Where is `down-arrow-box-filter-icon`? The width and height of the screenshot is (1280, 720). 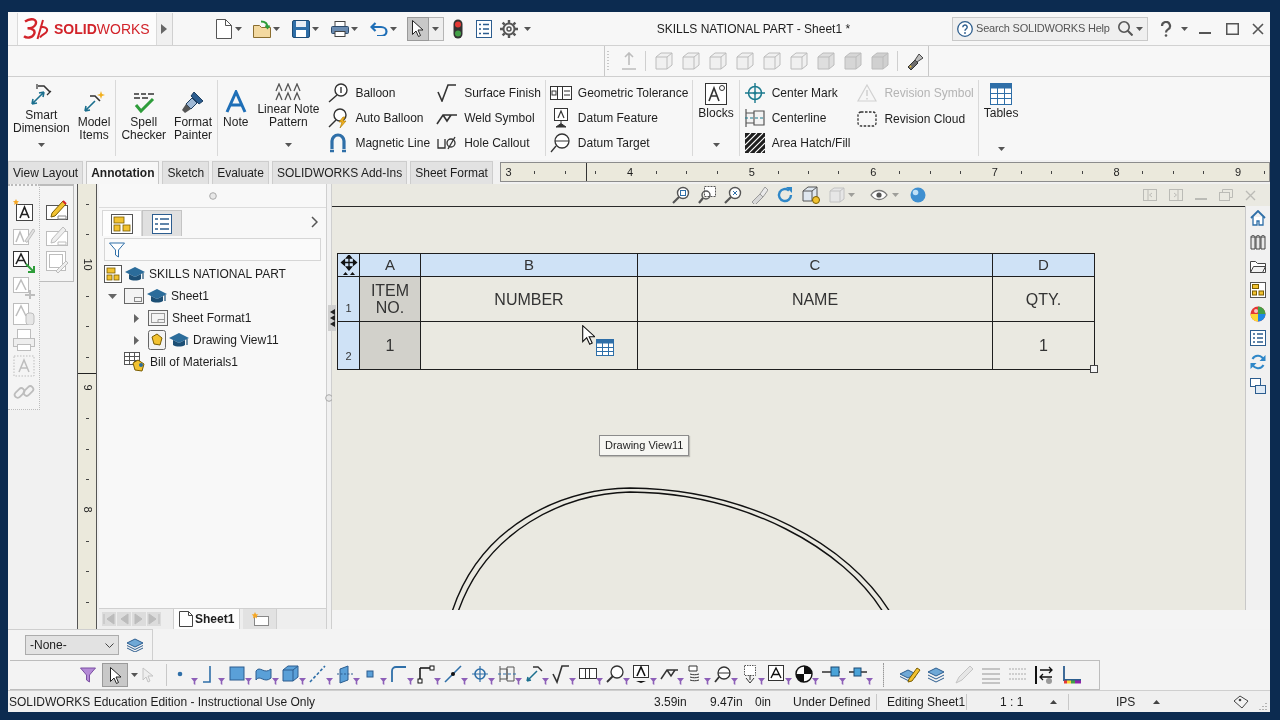
down-arrow-box-filter-icon is located at coordinates (753, 675).